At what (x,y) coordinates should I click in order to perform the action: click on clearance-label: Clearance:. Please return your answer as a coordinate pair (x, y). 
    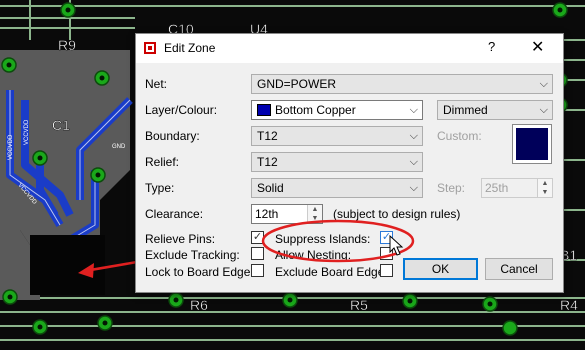
    Looking at the image, I should click on (174, 214).